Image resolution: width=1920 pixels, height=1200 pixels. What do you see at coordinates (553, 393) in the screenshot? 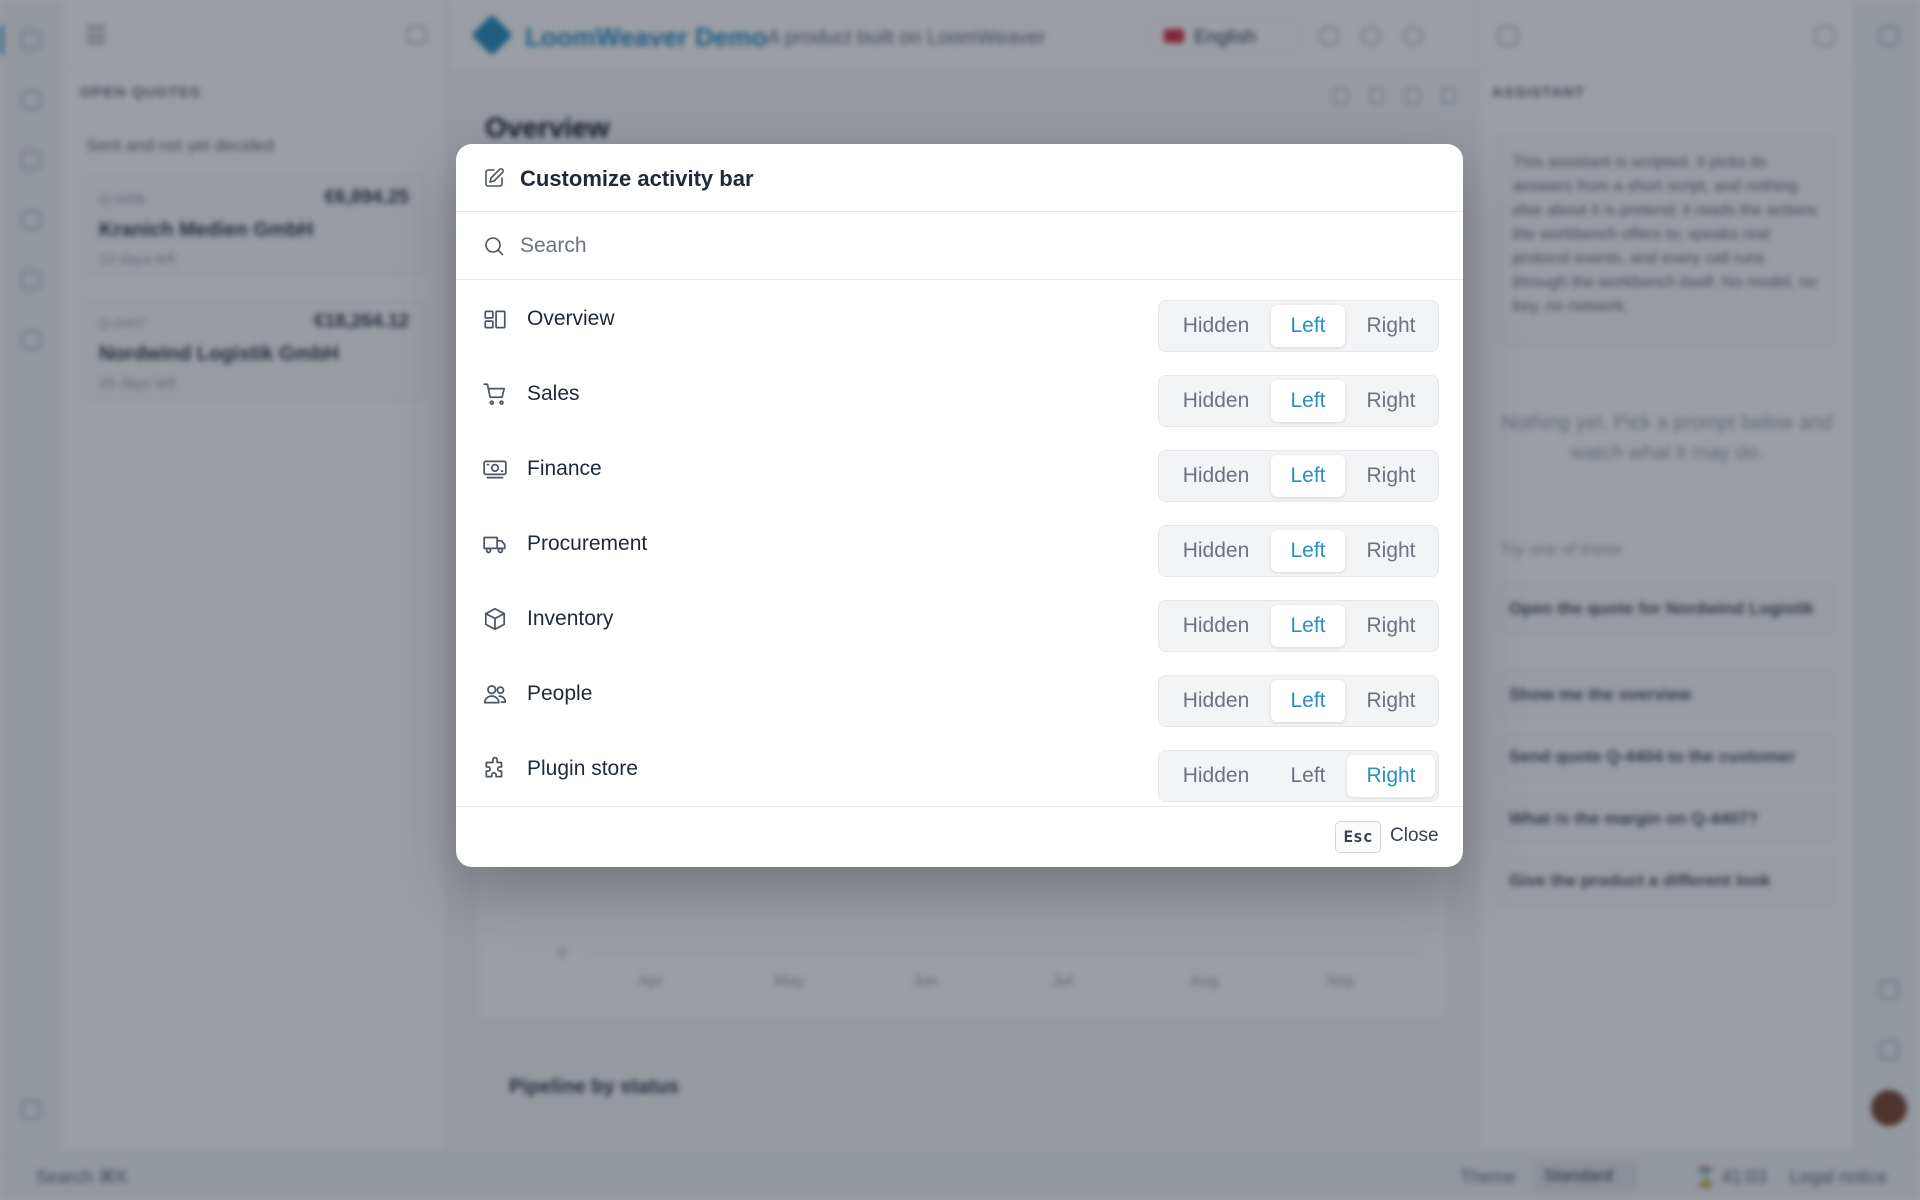
I see `activity-item-label: Sales` at bounding box center [553, 393].